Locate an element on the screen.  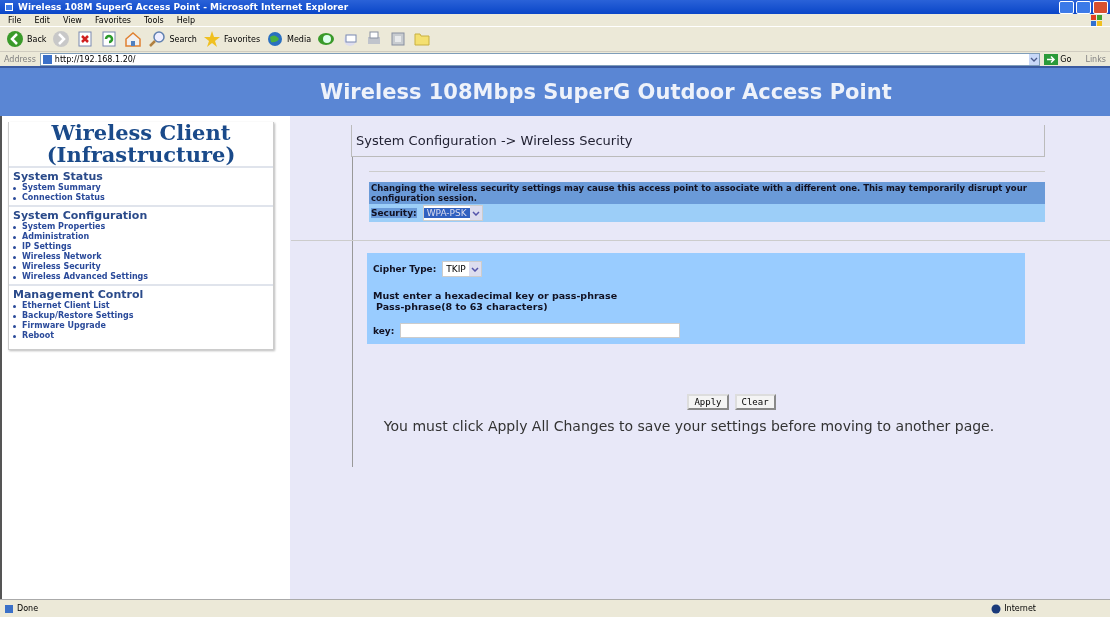
cipher-dropdown: TKIP is located at coordinates (462, 269).